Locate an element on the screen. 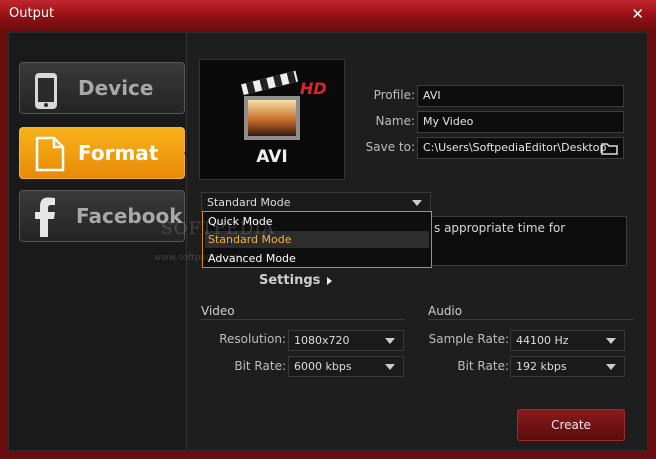 Image resolution: width=656 pixels, height=459 pixels. saveto-input: C:\Users\SoftpediaEditor\Desktop is located at coordinates (520, 148).